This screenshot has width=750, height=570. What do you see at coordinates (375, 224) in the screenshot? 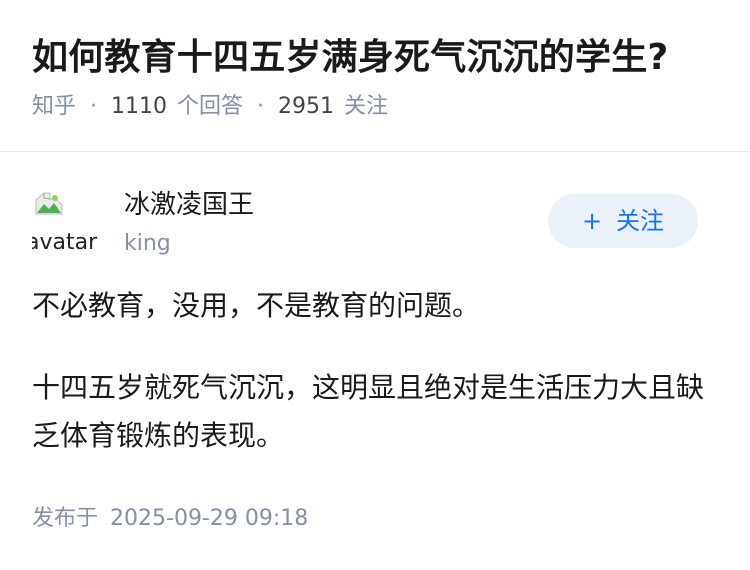
I see `author-row: avatar 冰激凌国王 king + 关注` at bounding box center [375, 224].